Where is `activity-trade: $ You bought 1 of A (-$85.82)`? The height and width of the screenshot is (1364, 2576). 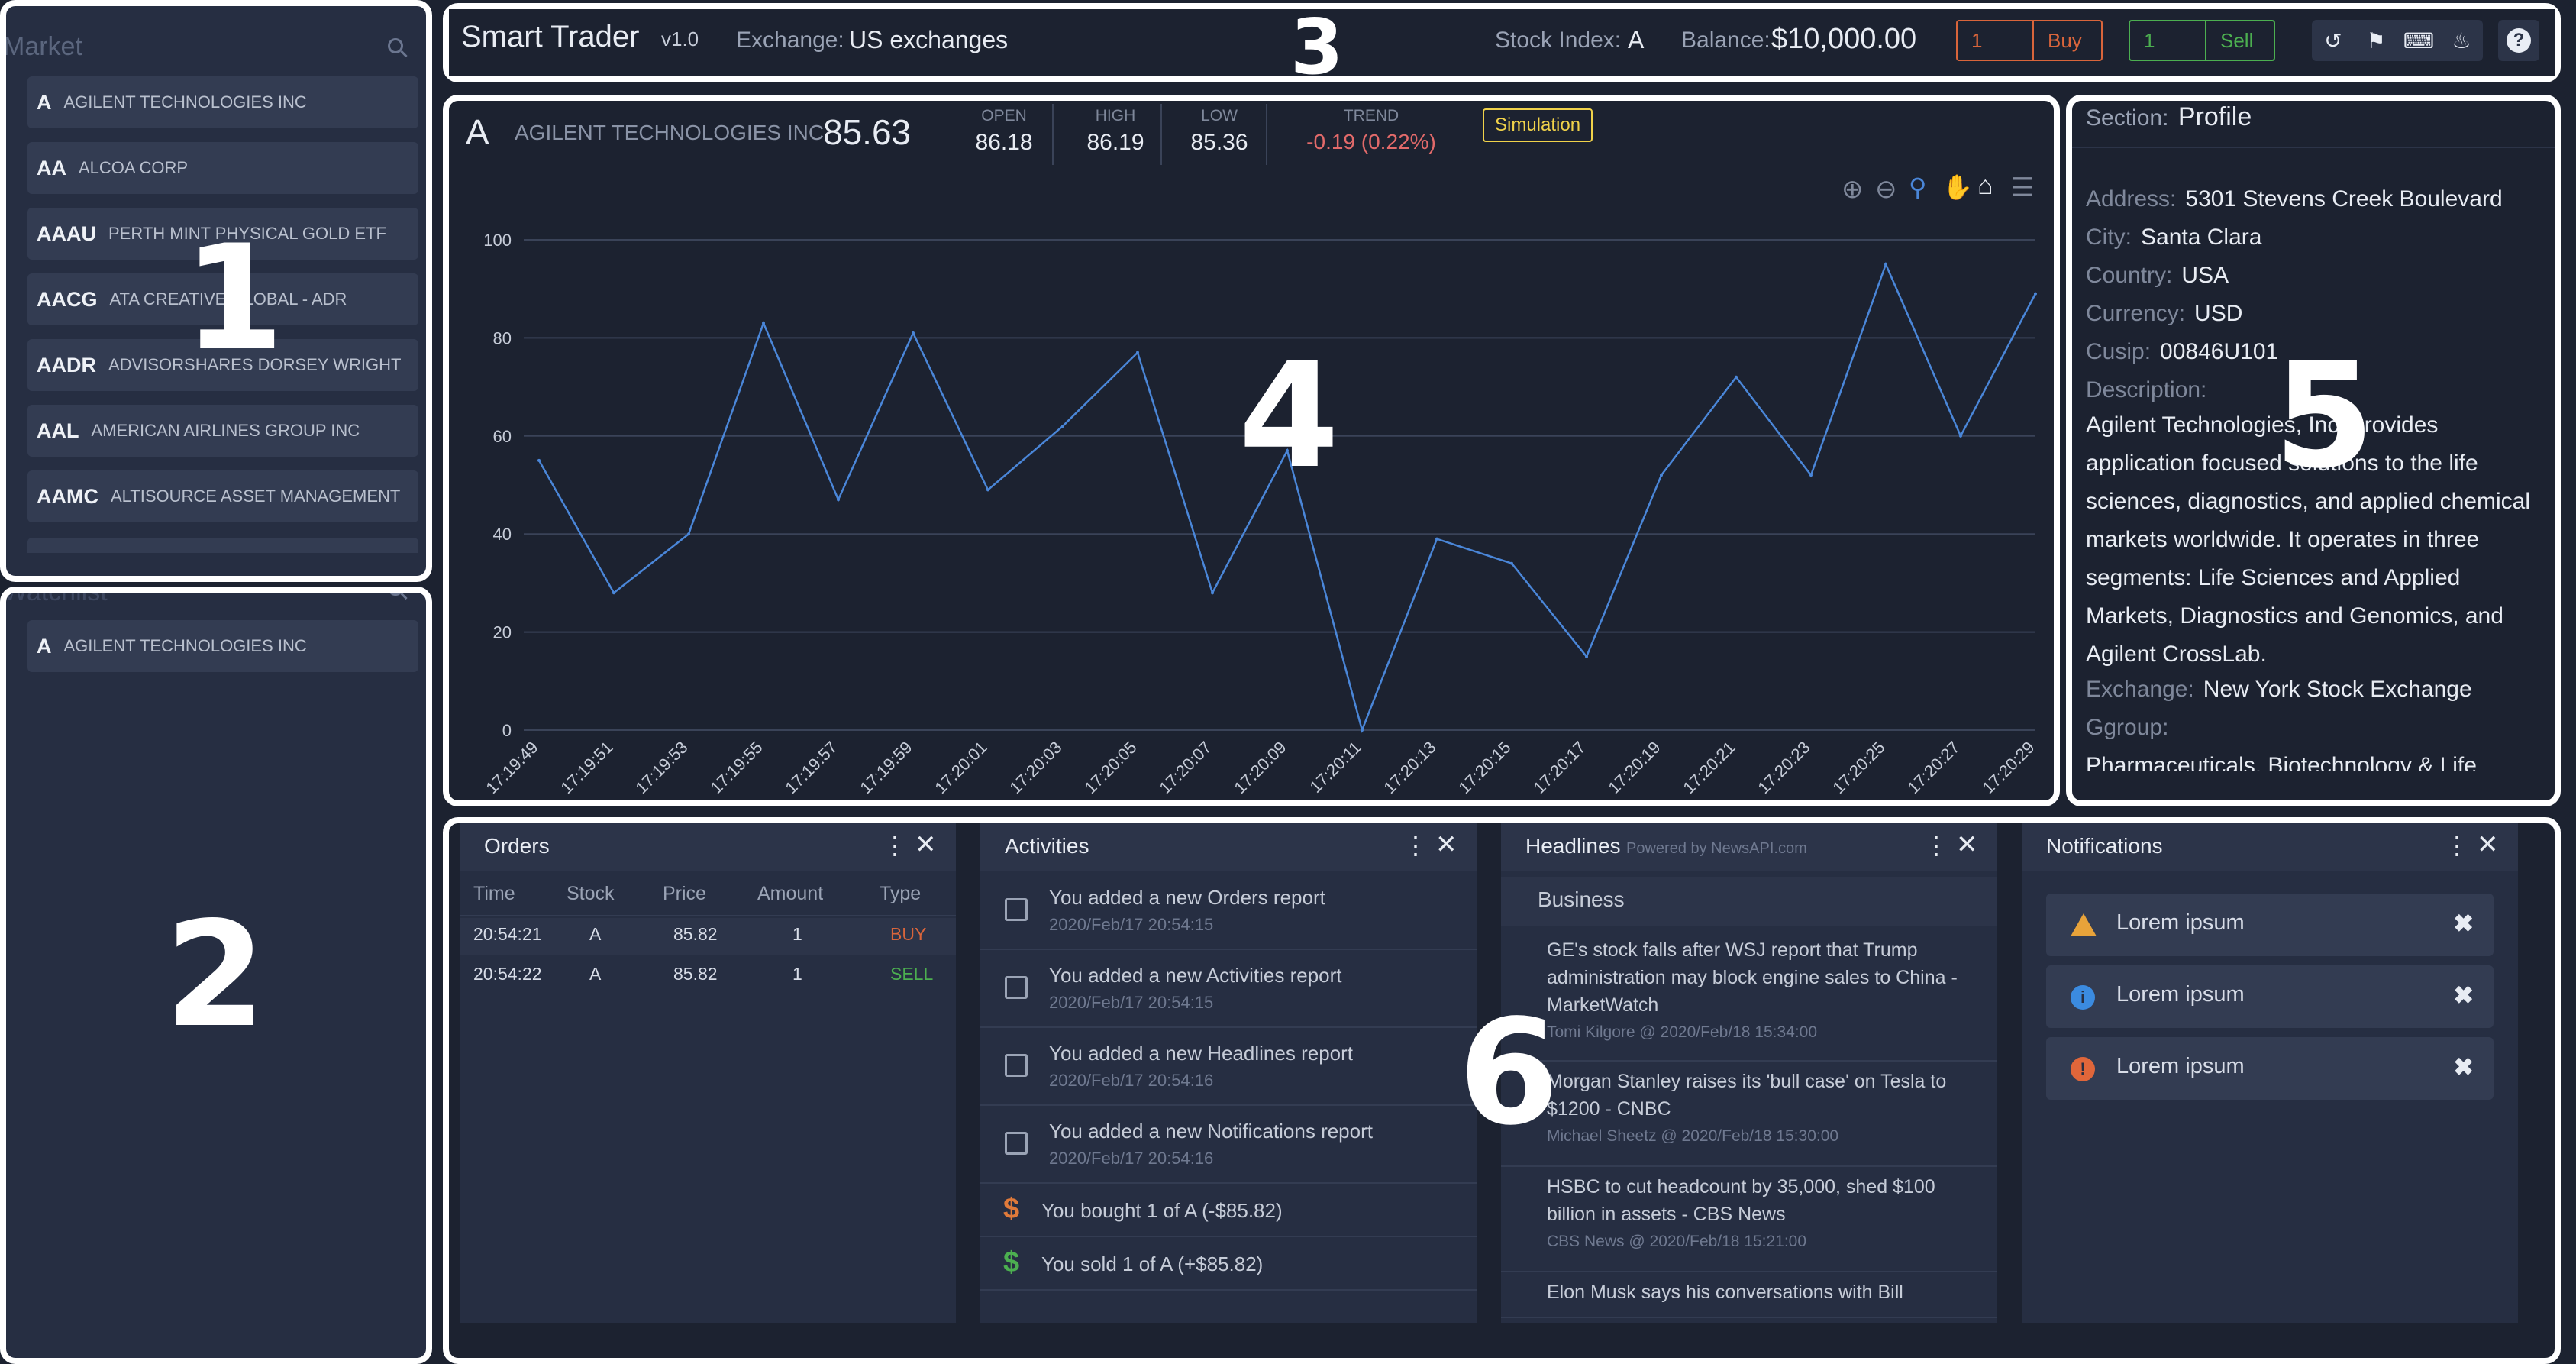 activity-trade: $ You bought 1 of A (-$85.82) is located at coordinates (1228, 1210).